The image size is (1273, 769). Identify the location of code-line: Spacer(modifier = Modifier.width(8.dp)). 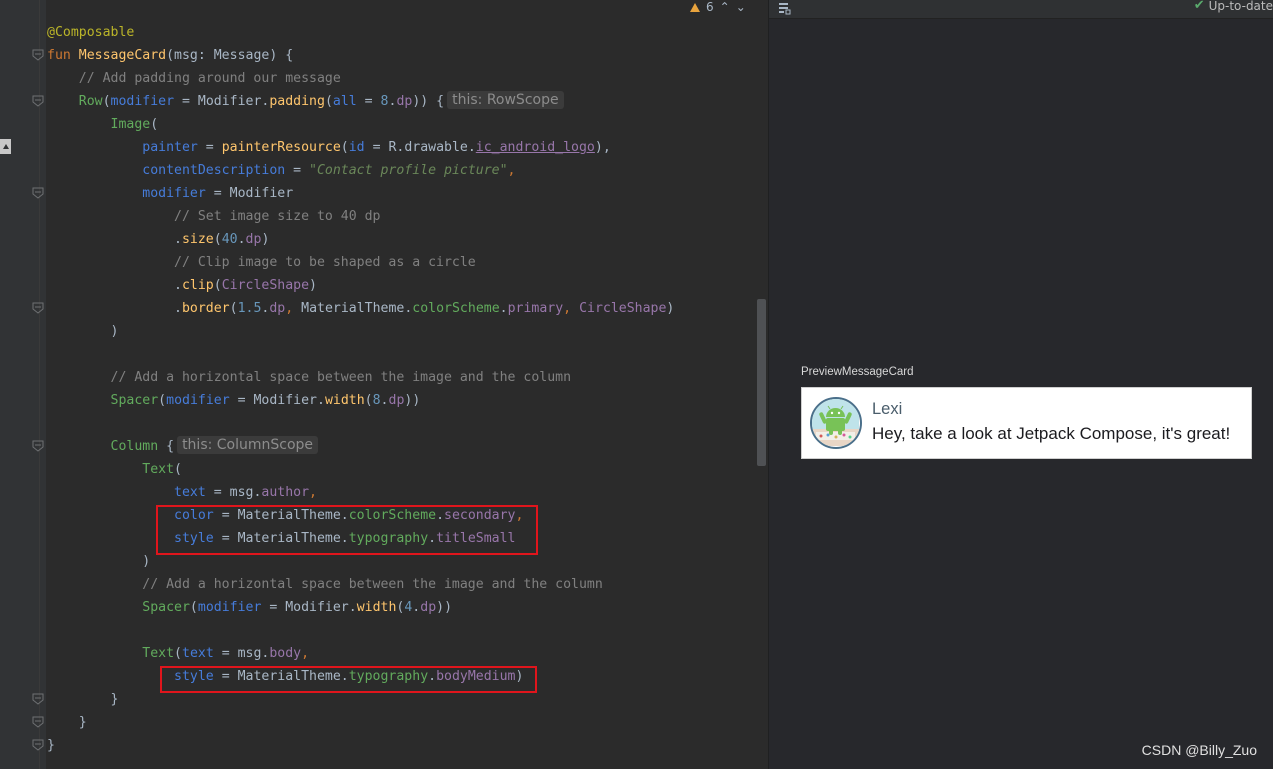
(234, 400).